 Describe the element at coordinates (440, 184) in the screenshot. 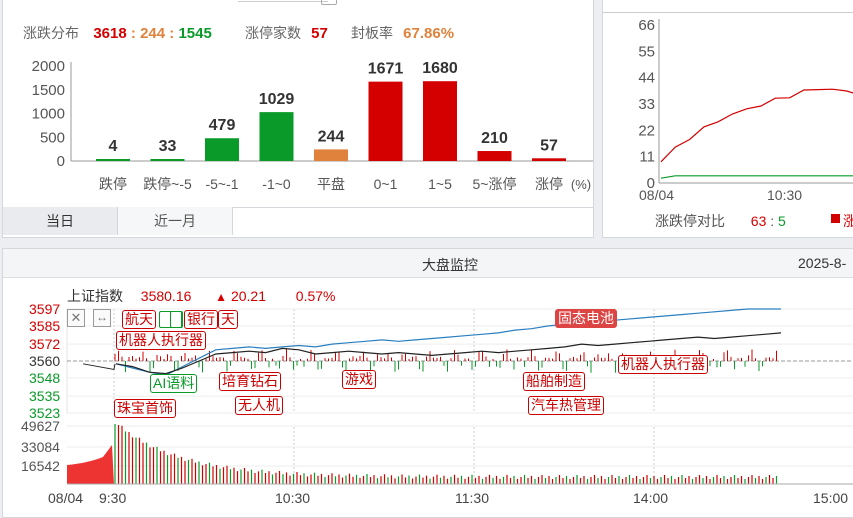

I see `x-tick-label: 1~5` at that location.